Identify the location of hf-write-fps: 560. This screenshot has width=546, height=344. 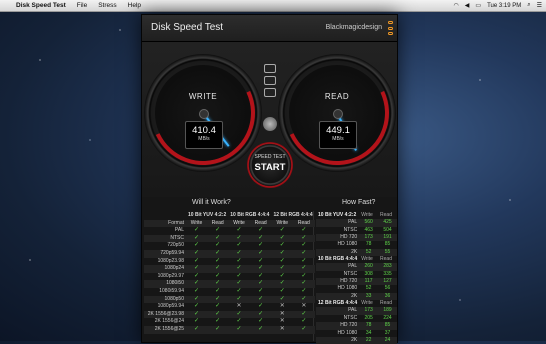
(369, 223).